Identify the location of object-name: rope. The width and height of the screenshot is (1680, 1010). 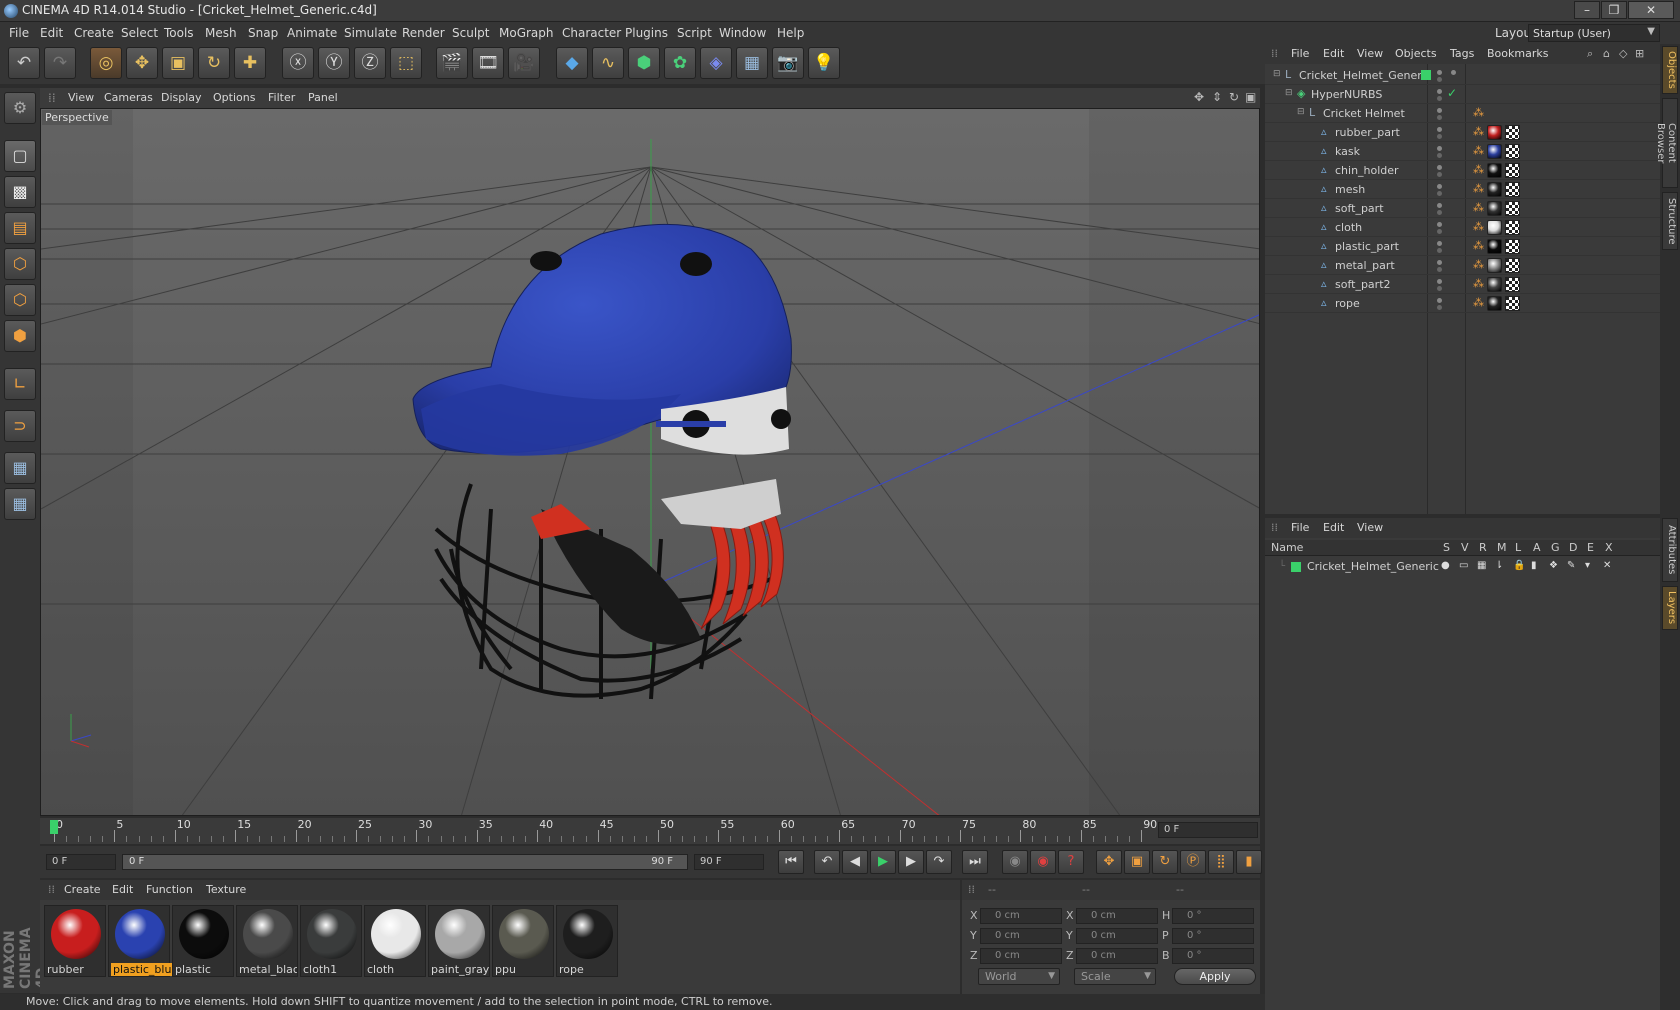
(1347, 303).